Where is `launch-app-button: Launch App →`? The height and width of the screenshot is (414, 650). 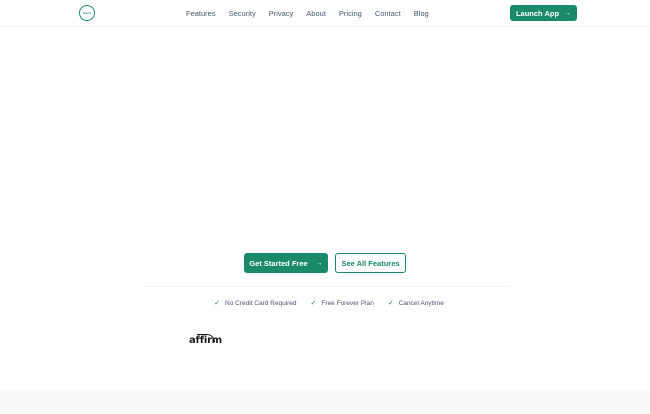 launch-app-button: Launch App → is located at coordinates (543, 13).